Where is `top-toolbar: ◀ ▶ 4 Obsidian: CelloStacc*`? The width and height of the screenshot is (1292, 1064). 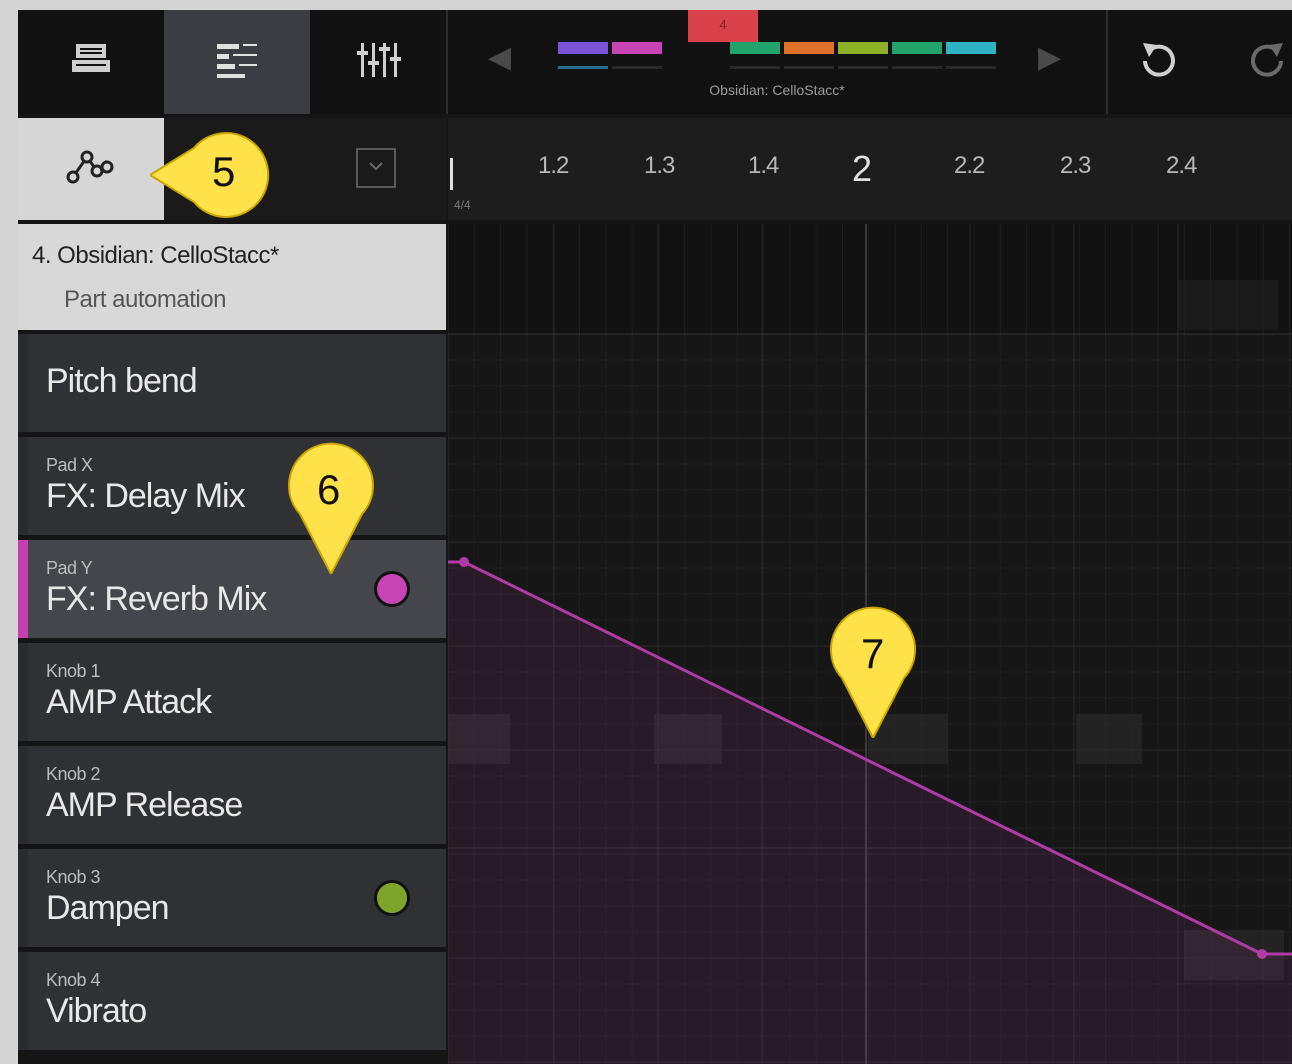 top-toolbar: ◀ ▶ 4 Obsidian: CelloStacc* is located at coordinates (655, 62).